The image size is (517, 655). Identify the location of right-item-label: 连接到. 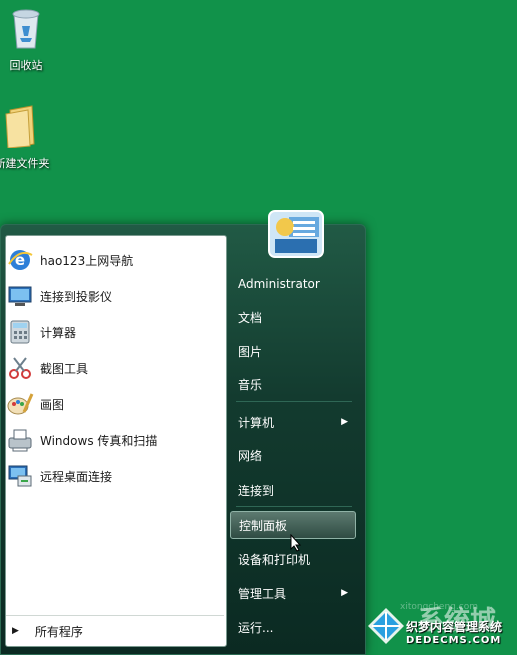
(256, 490).